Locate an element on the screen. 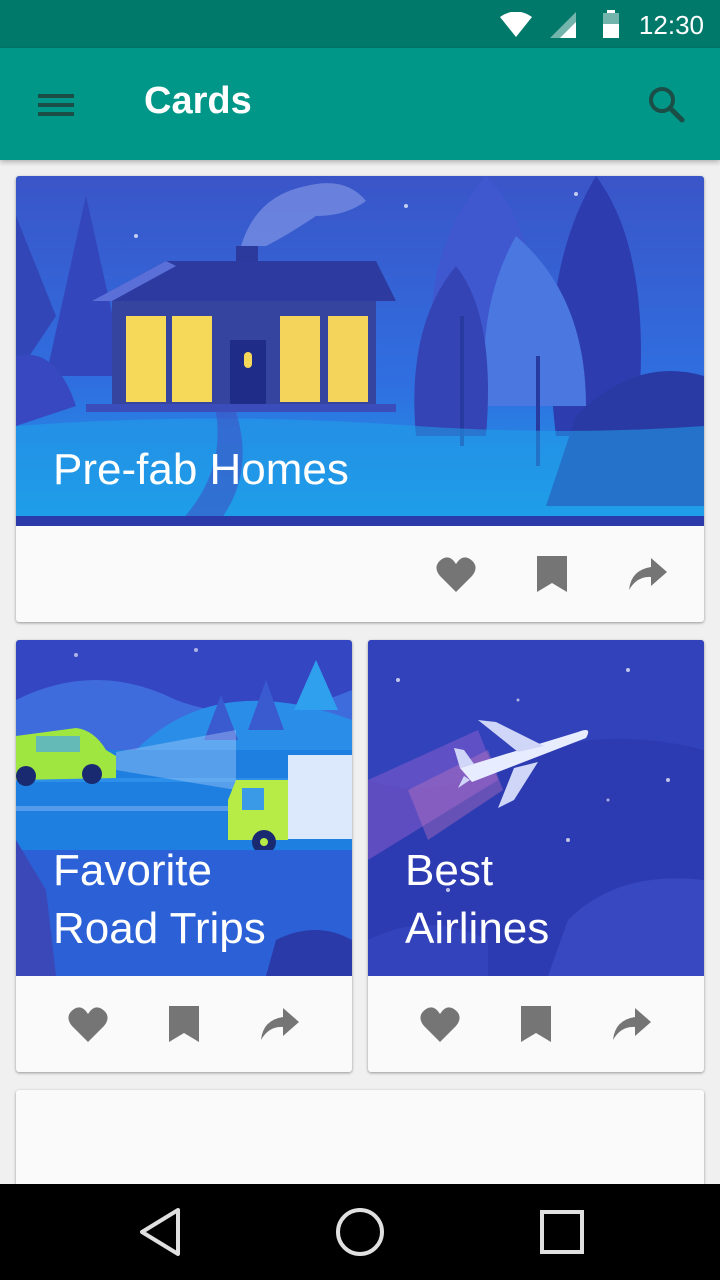  menu-icon is located at coordinates (56, 104).